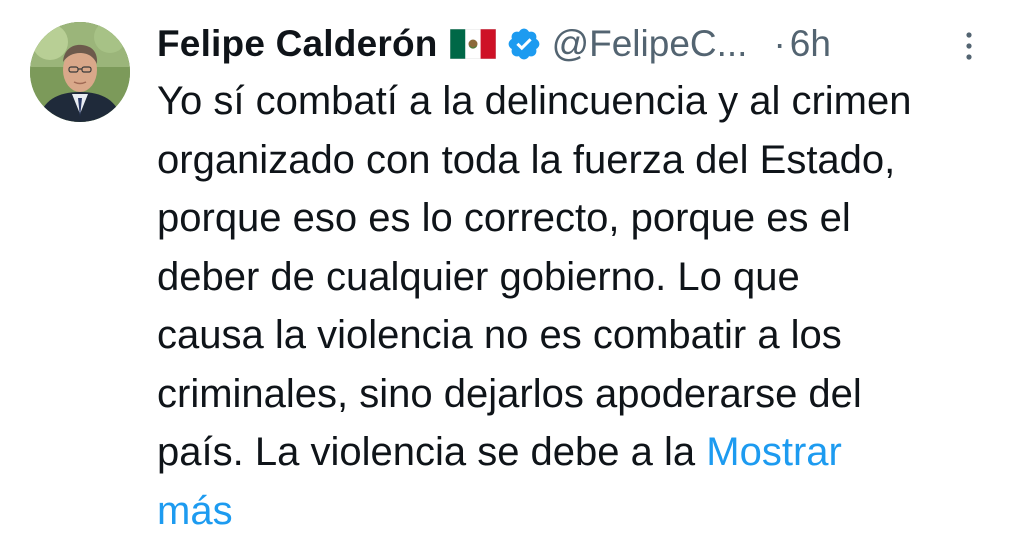  What do you see at coordinates (432, 452) in the screenshot?
I see `tweet-text-fragment: país. La violencia se debe a la` at bounding box center [432, 452].